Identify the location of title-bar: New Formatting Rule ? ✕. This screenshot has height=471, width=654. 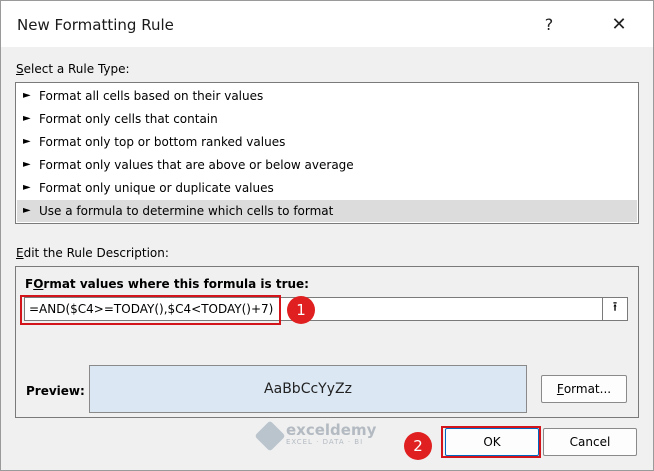
(327, 24).